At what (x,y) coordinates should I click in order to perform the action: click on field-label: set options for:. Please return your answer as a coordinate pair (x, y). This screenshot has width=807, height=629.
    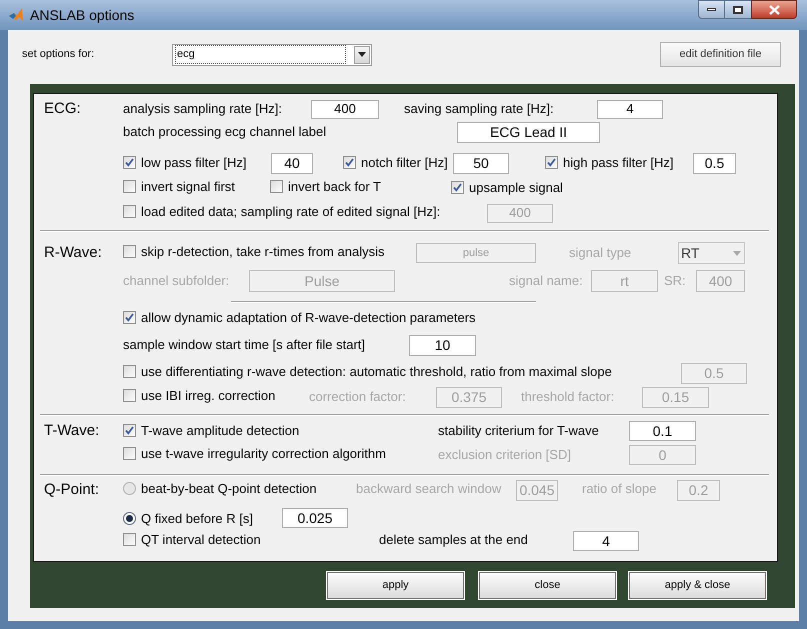
    Looking at the image, I should click on (59, 54).